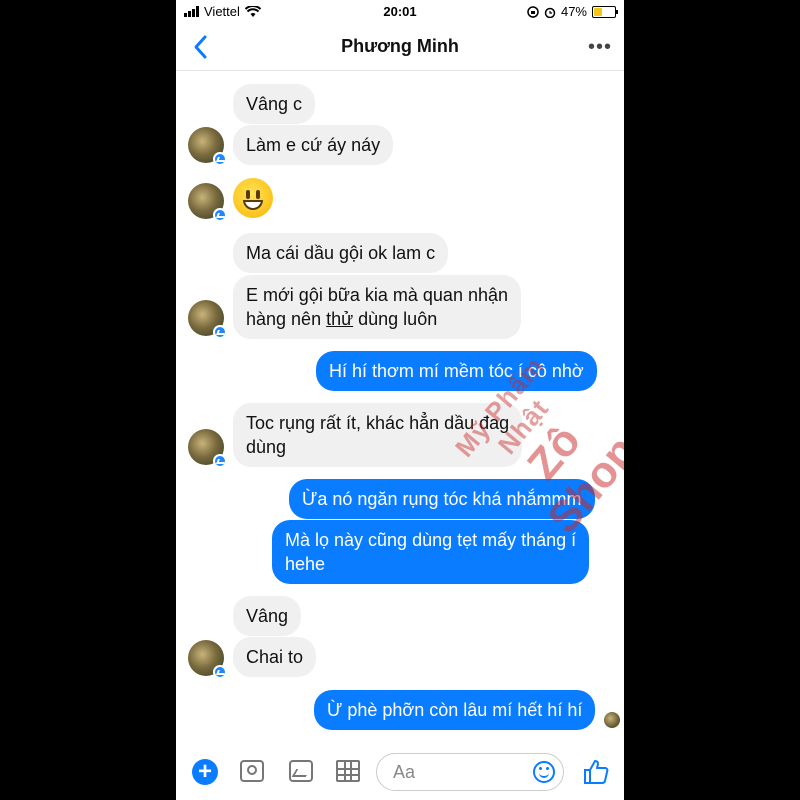 The height and width of the screenshot is (800, 800). I want to click on message-bubble-sent: Mà lọ này cũng dùng tẹt mấy tháng í hehe, so click(431, 552).